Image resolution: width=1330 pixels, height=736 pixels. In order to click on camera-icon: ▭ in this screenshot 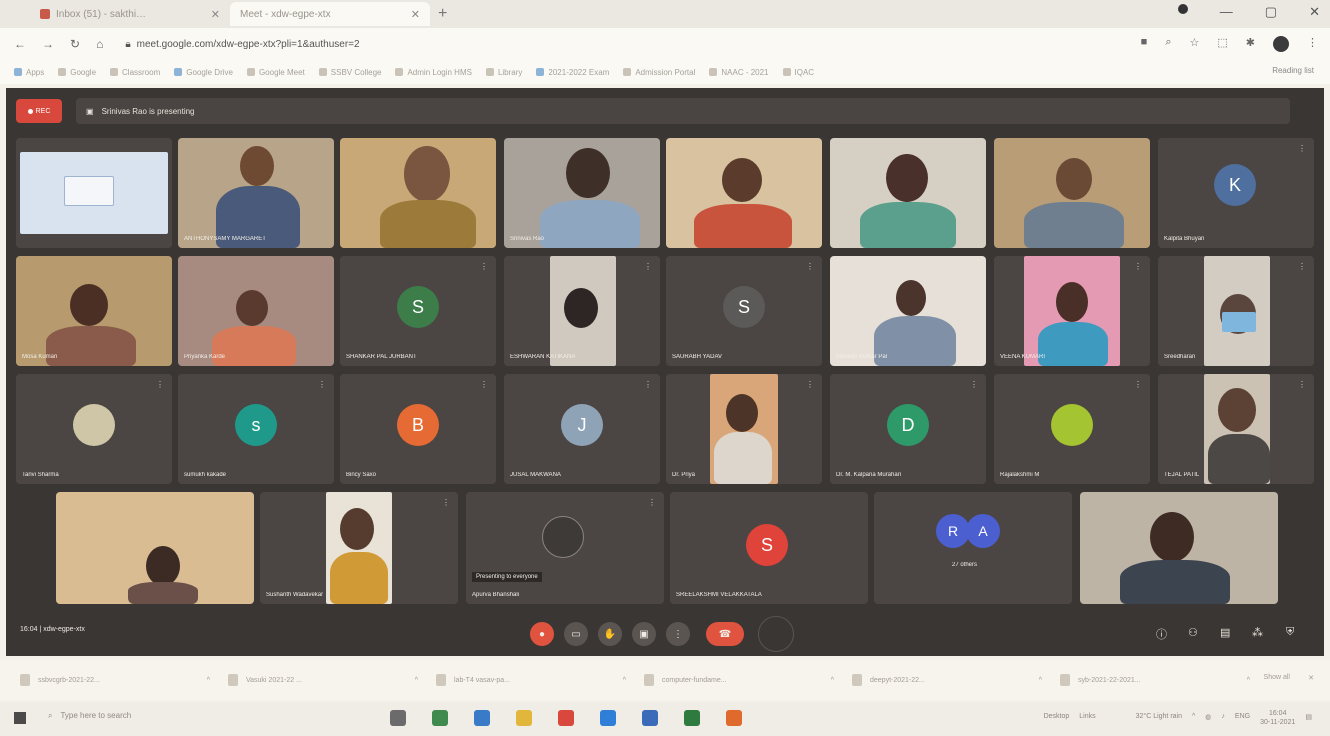, I will do `click(576, 634)`.